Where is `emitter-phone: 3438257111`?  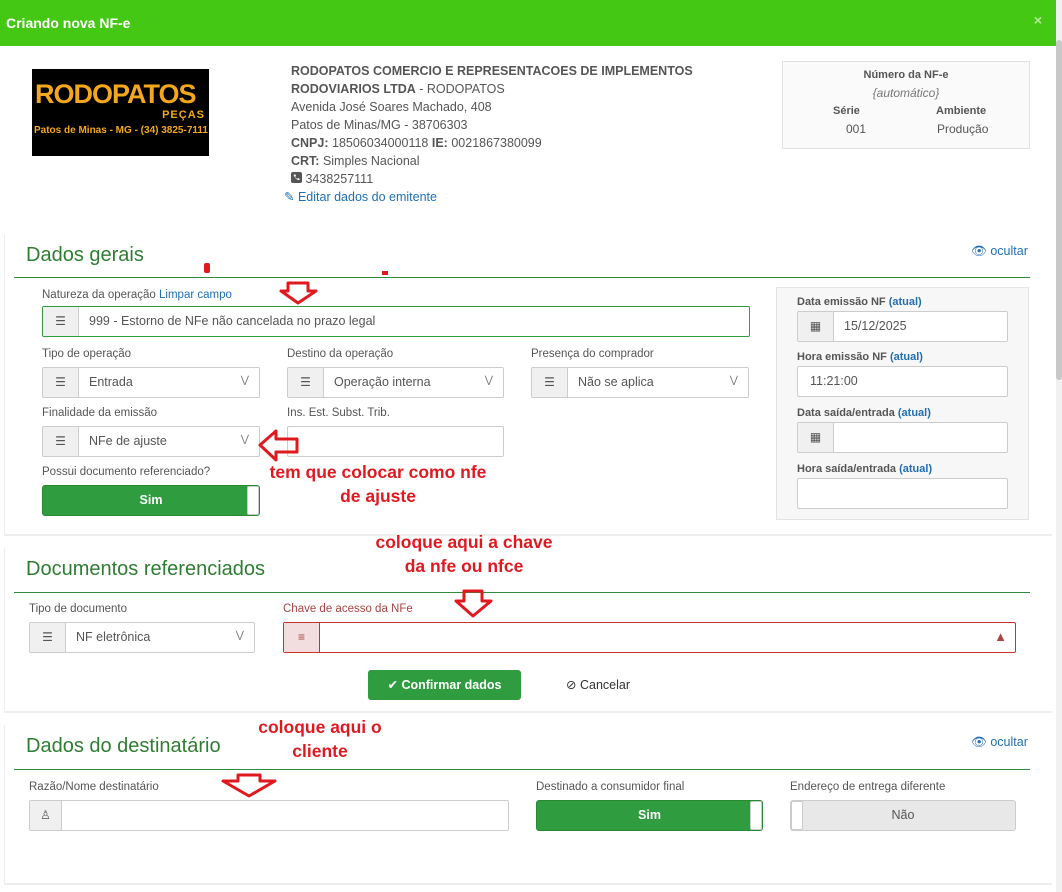
emitter-phone: 3438257111 is located at coordinates (339, 179).